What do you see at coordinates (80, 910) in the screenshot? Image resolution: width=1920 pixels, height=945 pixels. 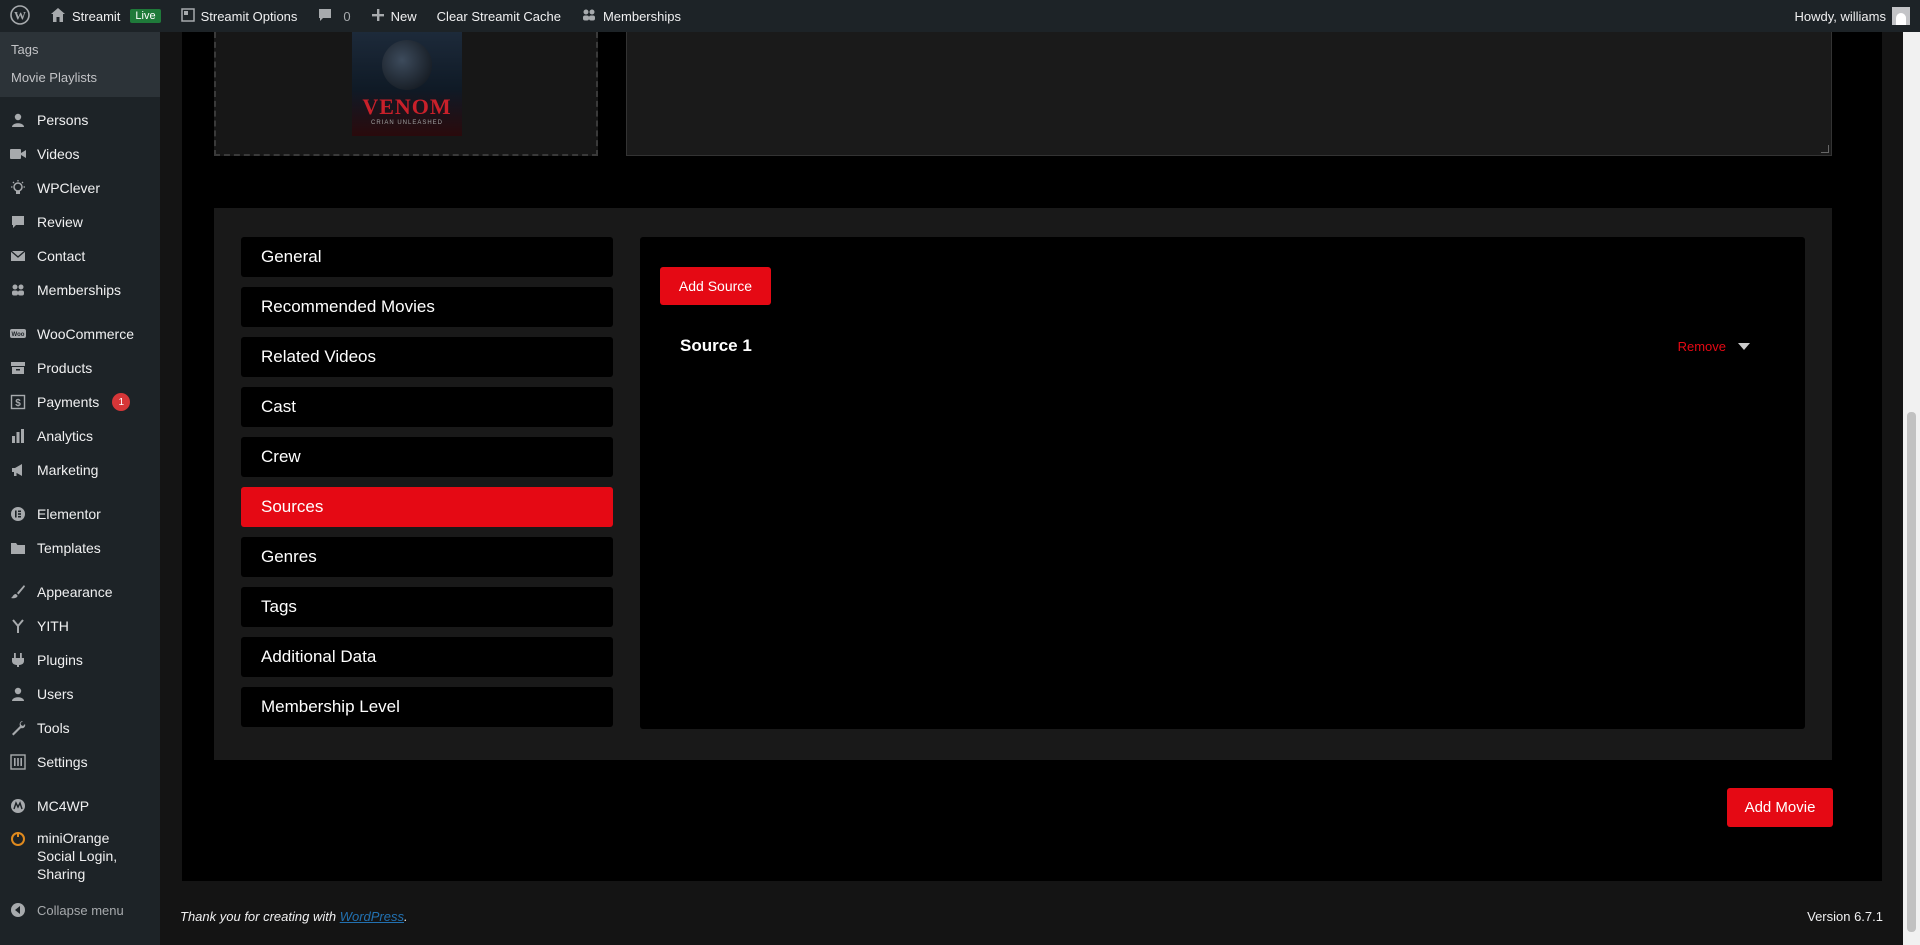 I see `collapse-menu-button: Collapse menu` at bounding box center [80, 910].